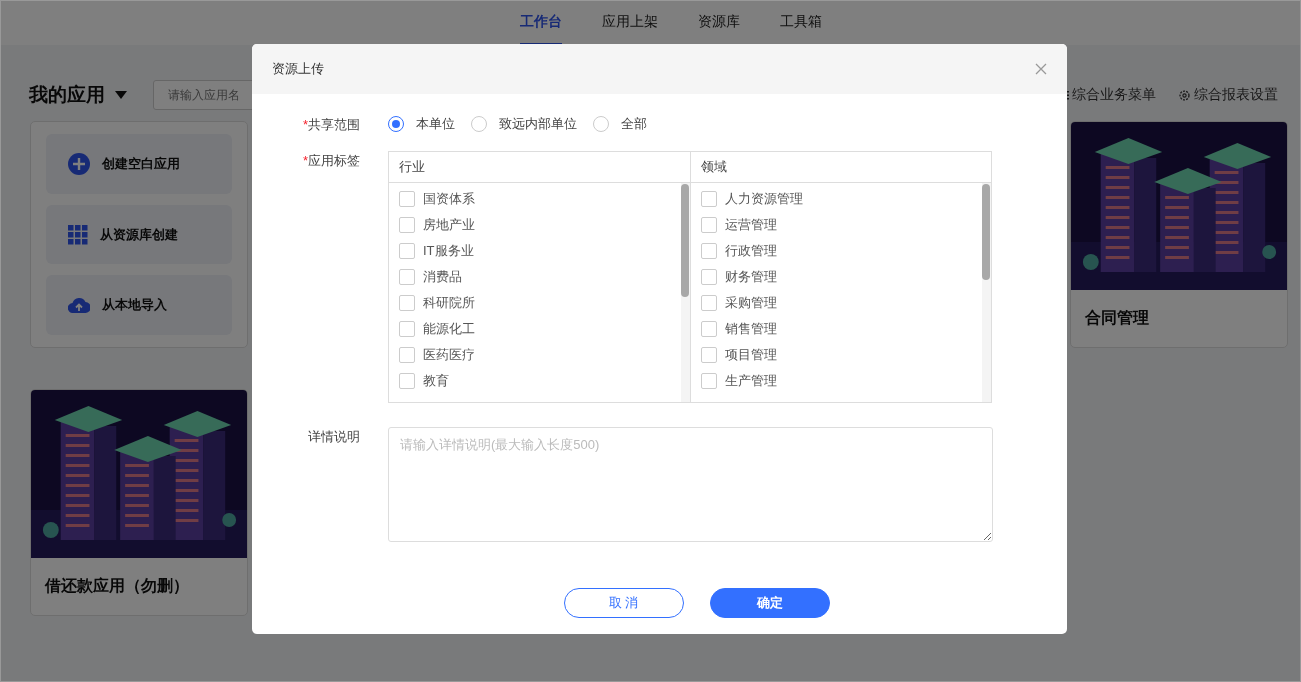 Image resolution: width=1301 pixels, height=682 pixels. What do you see at coordinates (841, 381) in the screenshot?
I see `tag-option: 生产管理` at bounding box center [841, 381].